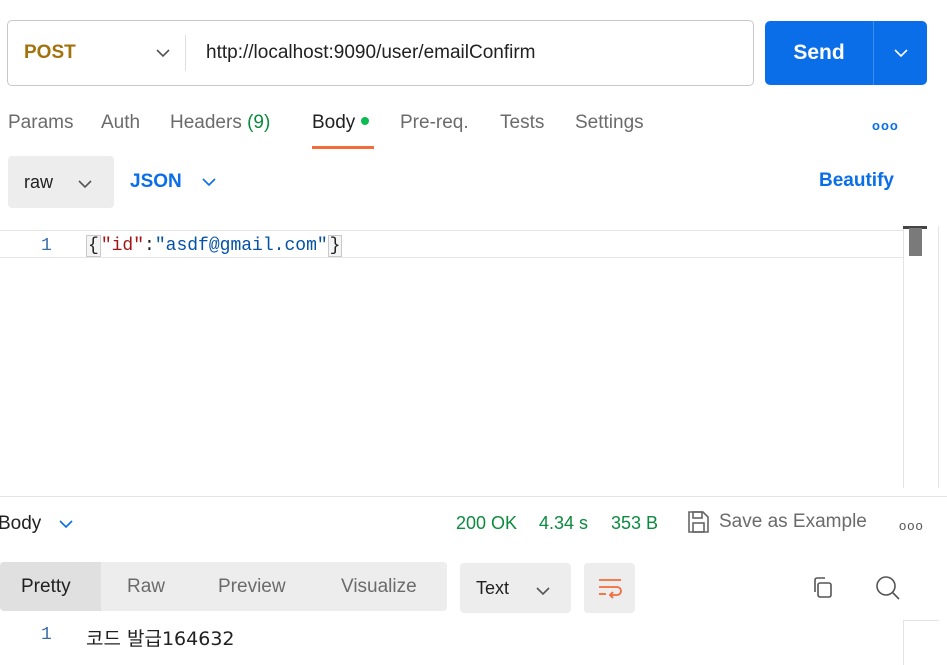  Describe the element at coordinates (522, 123) in the screenshot. I see `tab-tests: Tests` at that location.